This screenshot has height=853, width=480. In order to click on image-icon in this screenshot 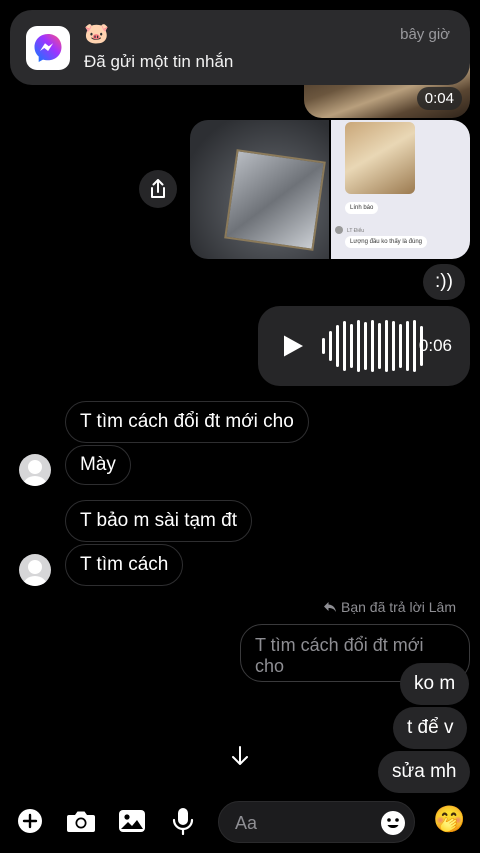, I will do `click(132, 821)`.